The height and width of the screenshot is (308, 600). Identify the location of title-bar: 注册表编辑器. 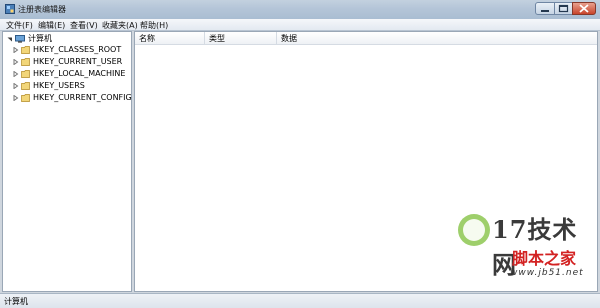
(300, 9).